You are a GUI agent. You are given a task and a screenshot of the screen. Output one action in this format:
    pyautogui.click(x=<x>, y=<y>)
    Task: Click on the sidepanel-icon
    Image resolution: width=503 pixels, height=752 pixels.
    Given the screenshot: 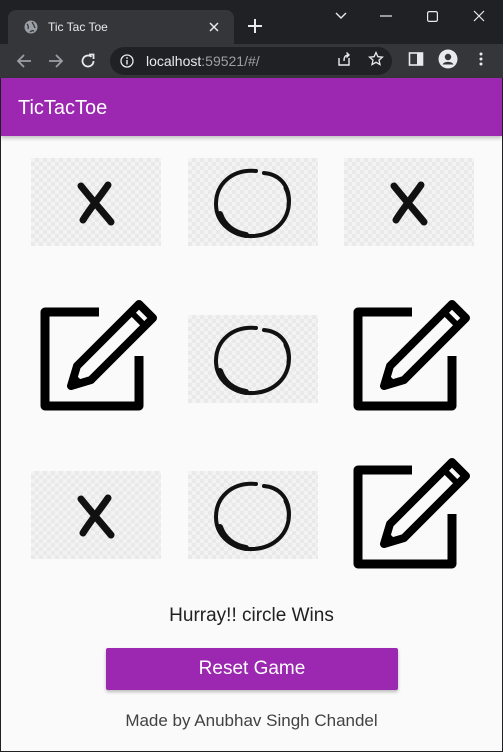 What is the action you would take?
    pyautogui.click(x=416, y=59)
    